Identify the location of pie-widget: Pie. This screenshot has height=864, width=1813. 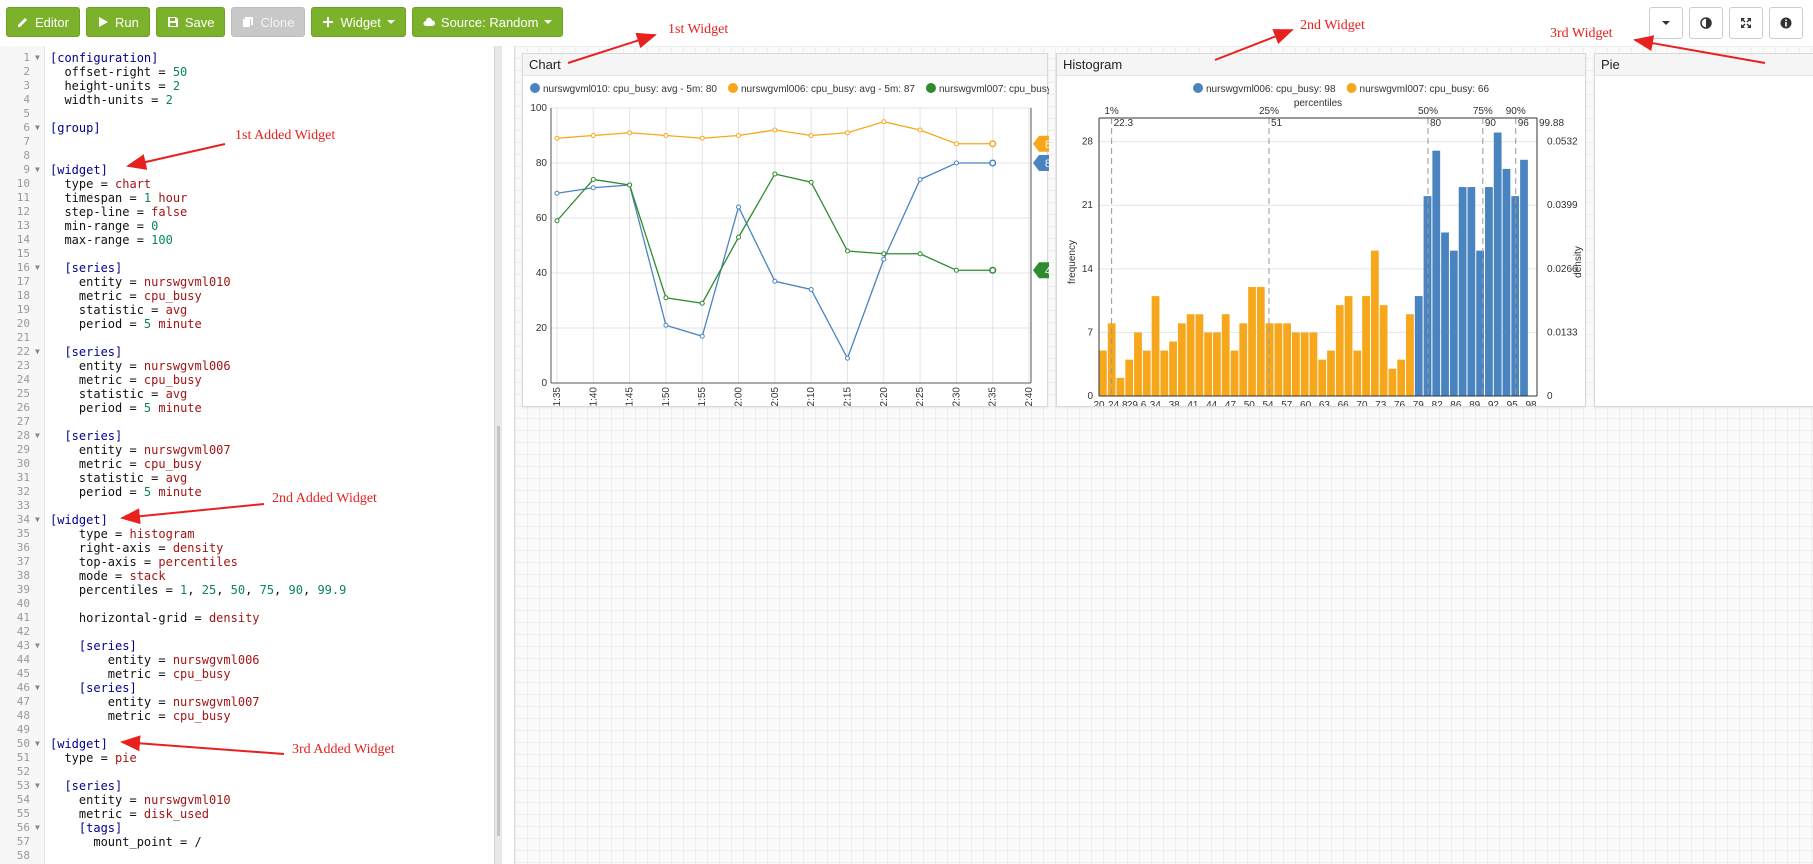
(1703, 230).